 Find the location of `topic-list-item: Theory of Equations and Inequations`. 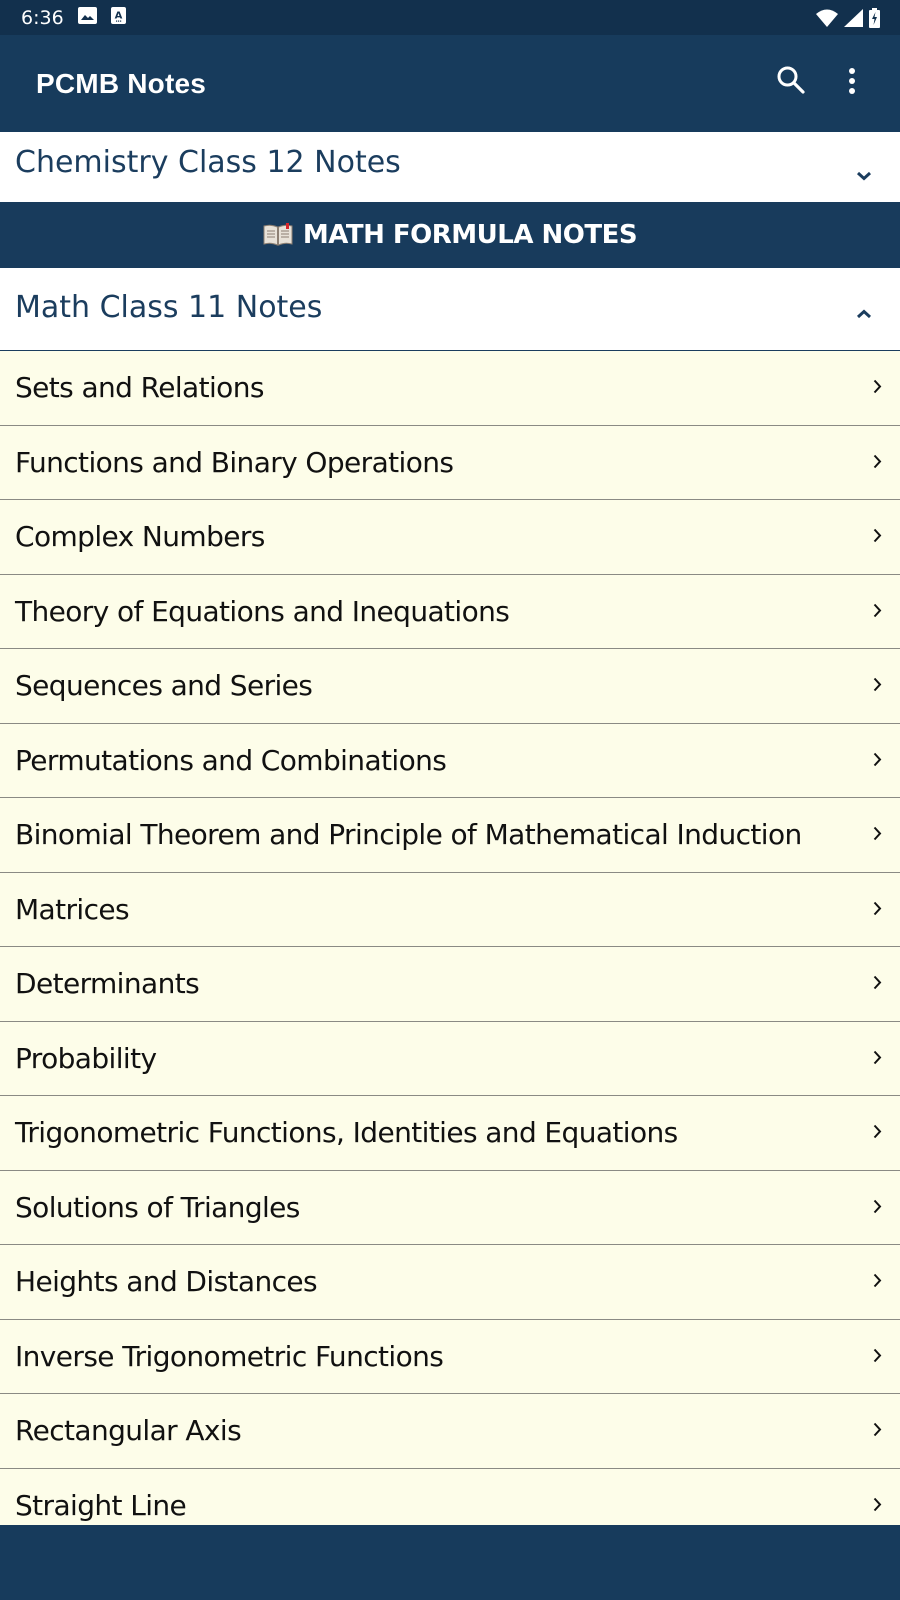

topic-list-item: Theory of Equations and Inequations is located at coordinates (450, 611).